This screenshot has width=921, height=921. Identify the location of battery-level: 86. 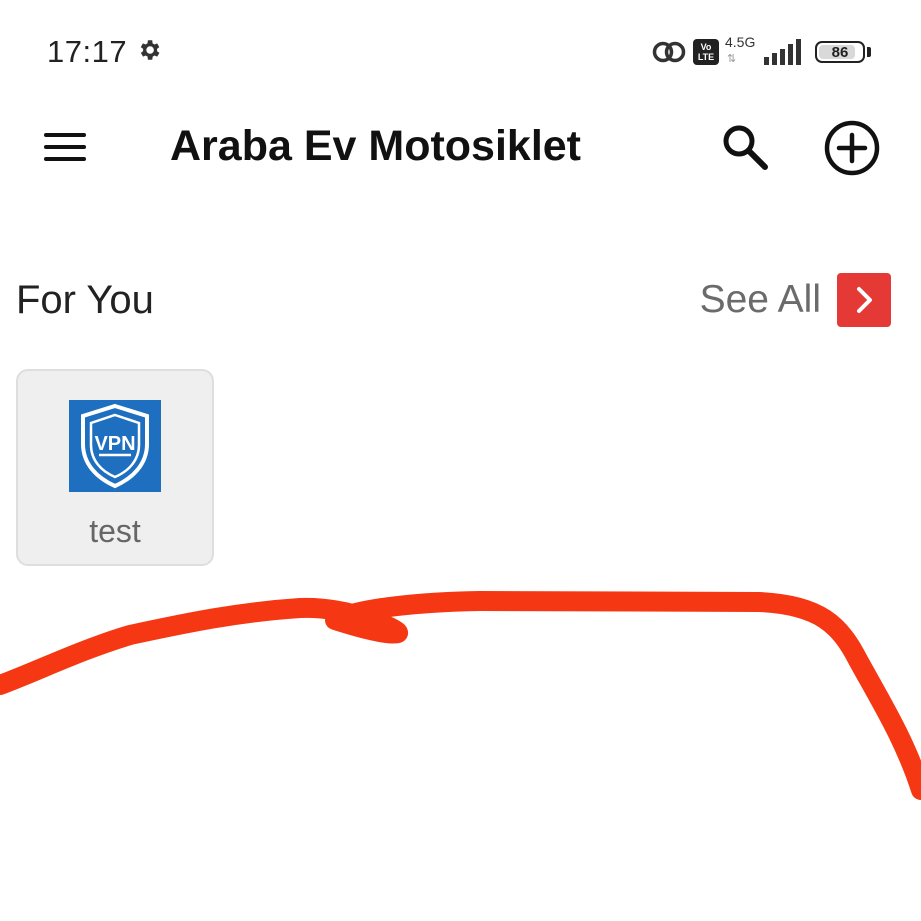
(840, 52).